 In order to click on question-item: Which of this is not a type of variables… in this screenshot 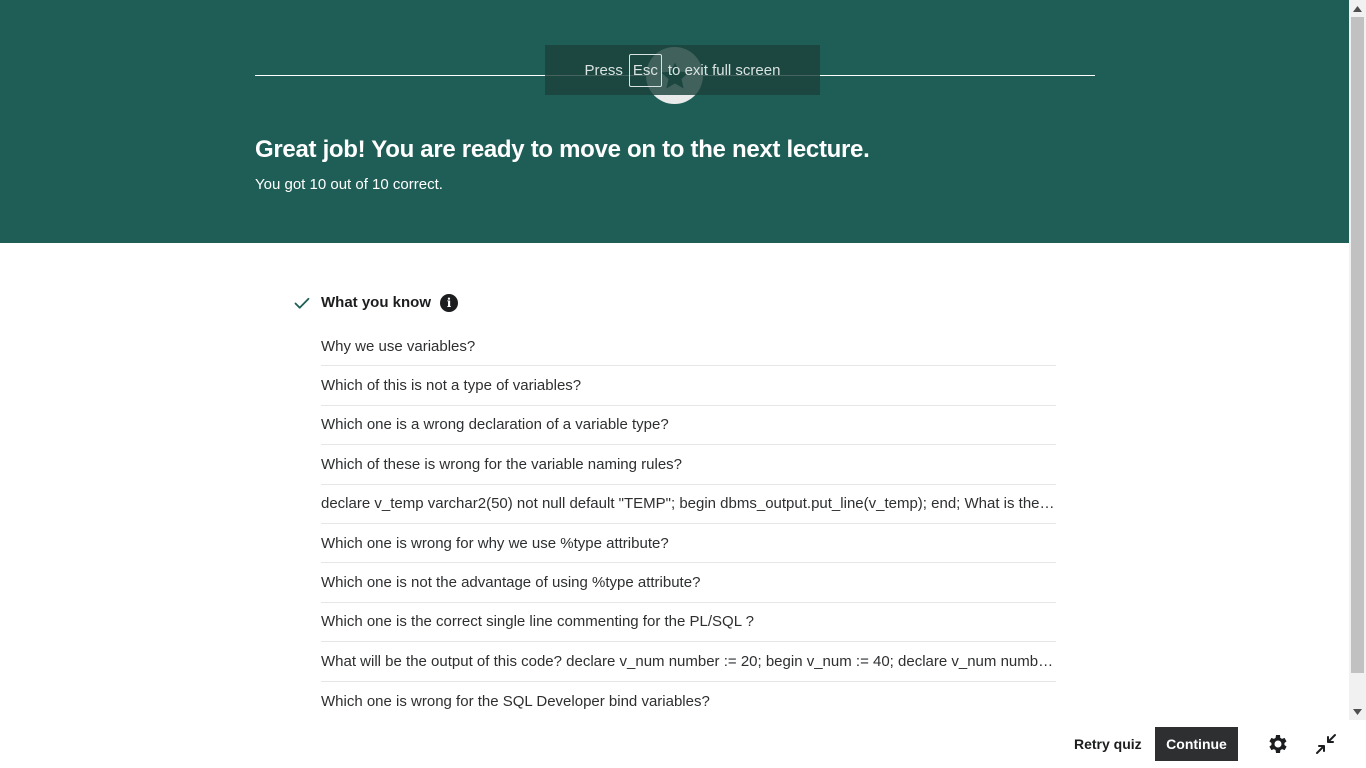, I will do `click(688, 386)`.